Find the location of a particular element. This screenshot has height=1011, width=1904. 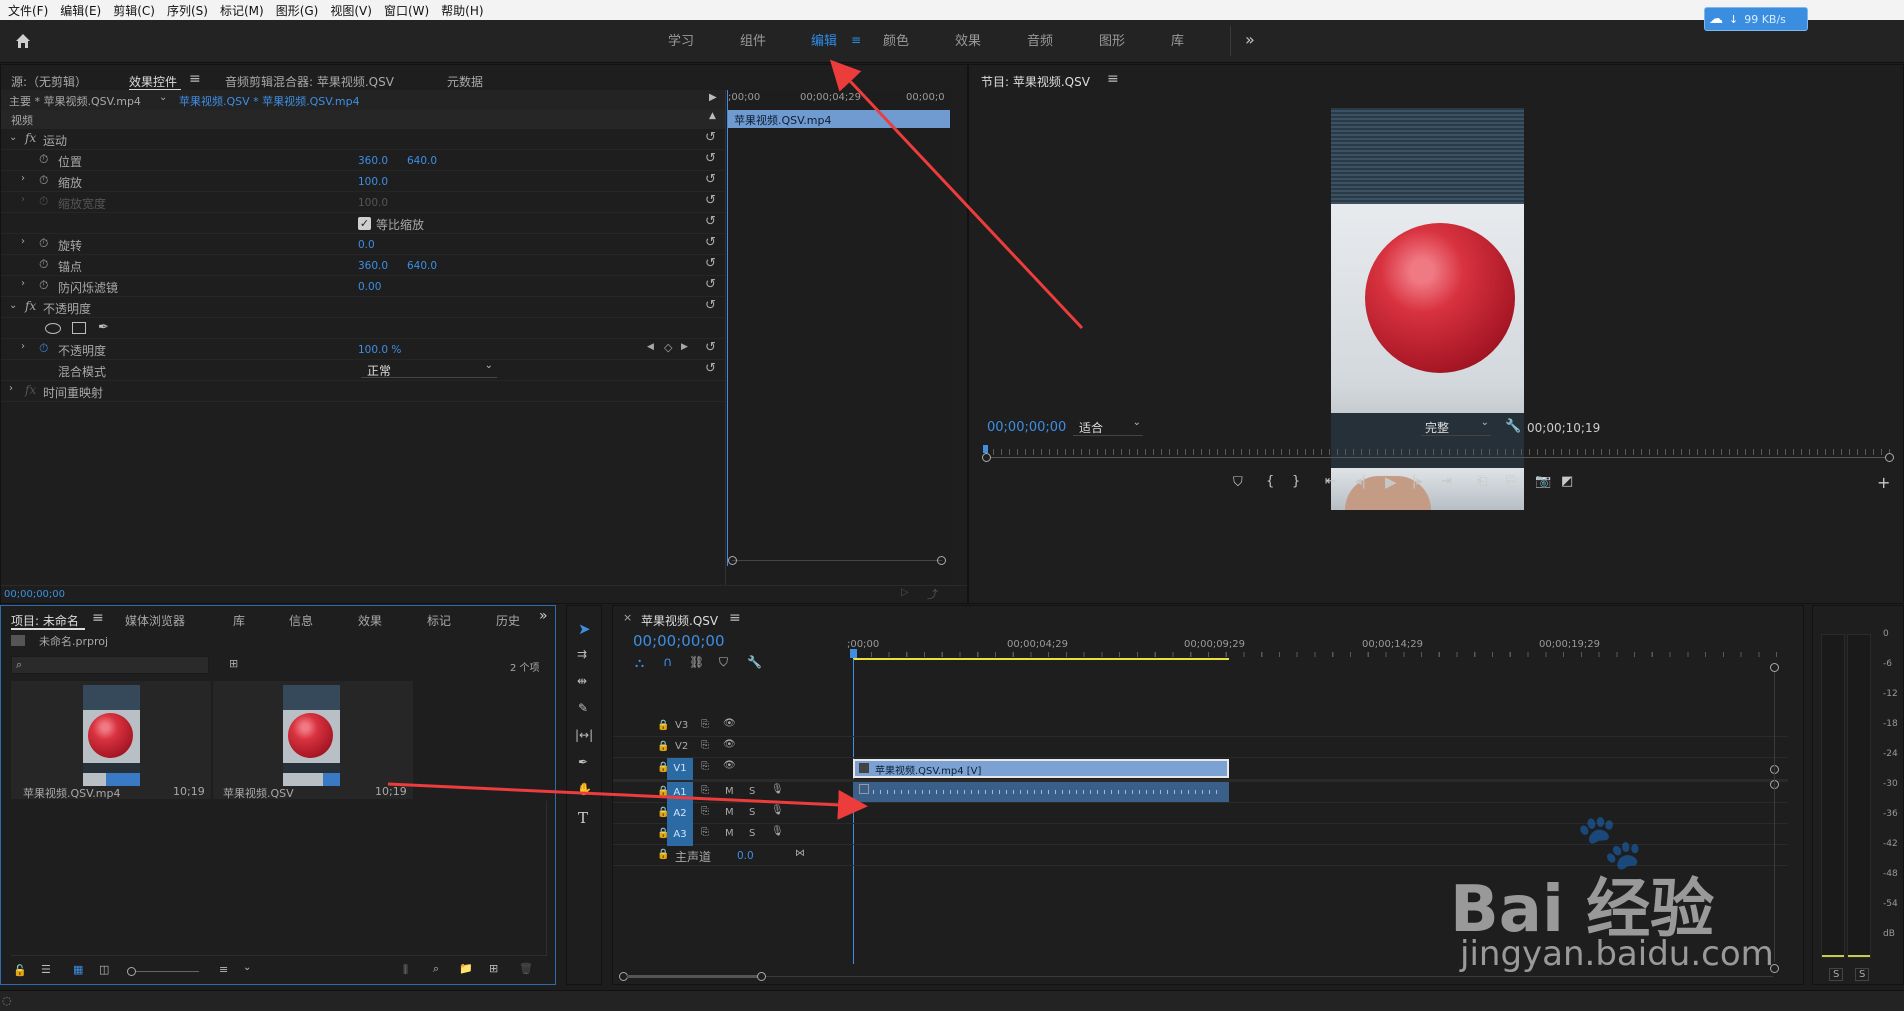

program-timecode: 00;00;00;00 is located at coordinates (1026, 427).